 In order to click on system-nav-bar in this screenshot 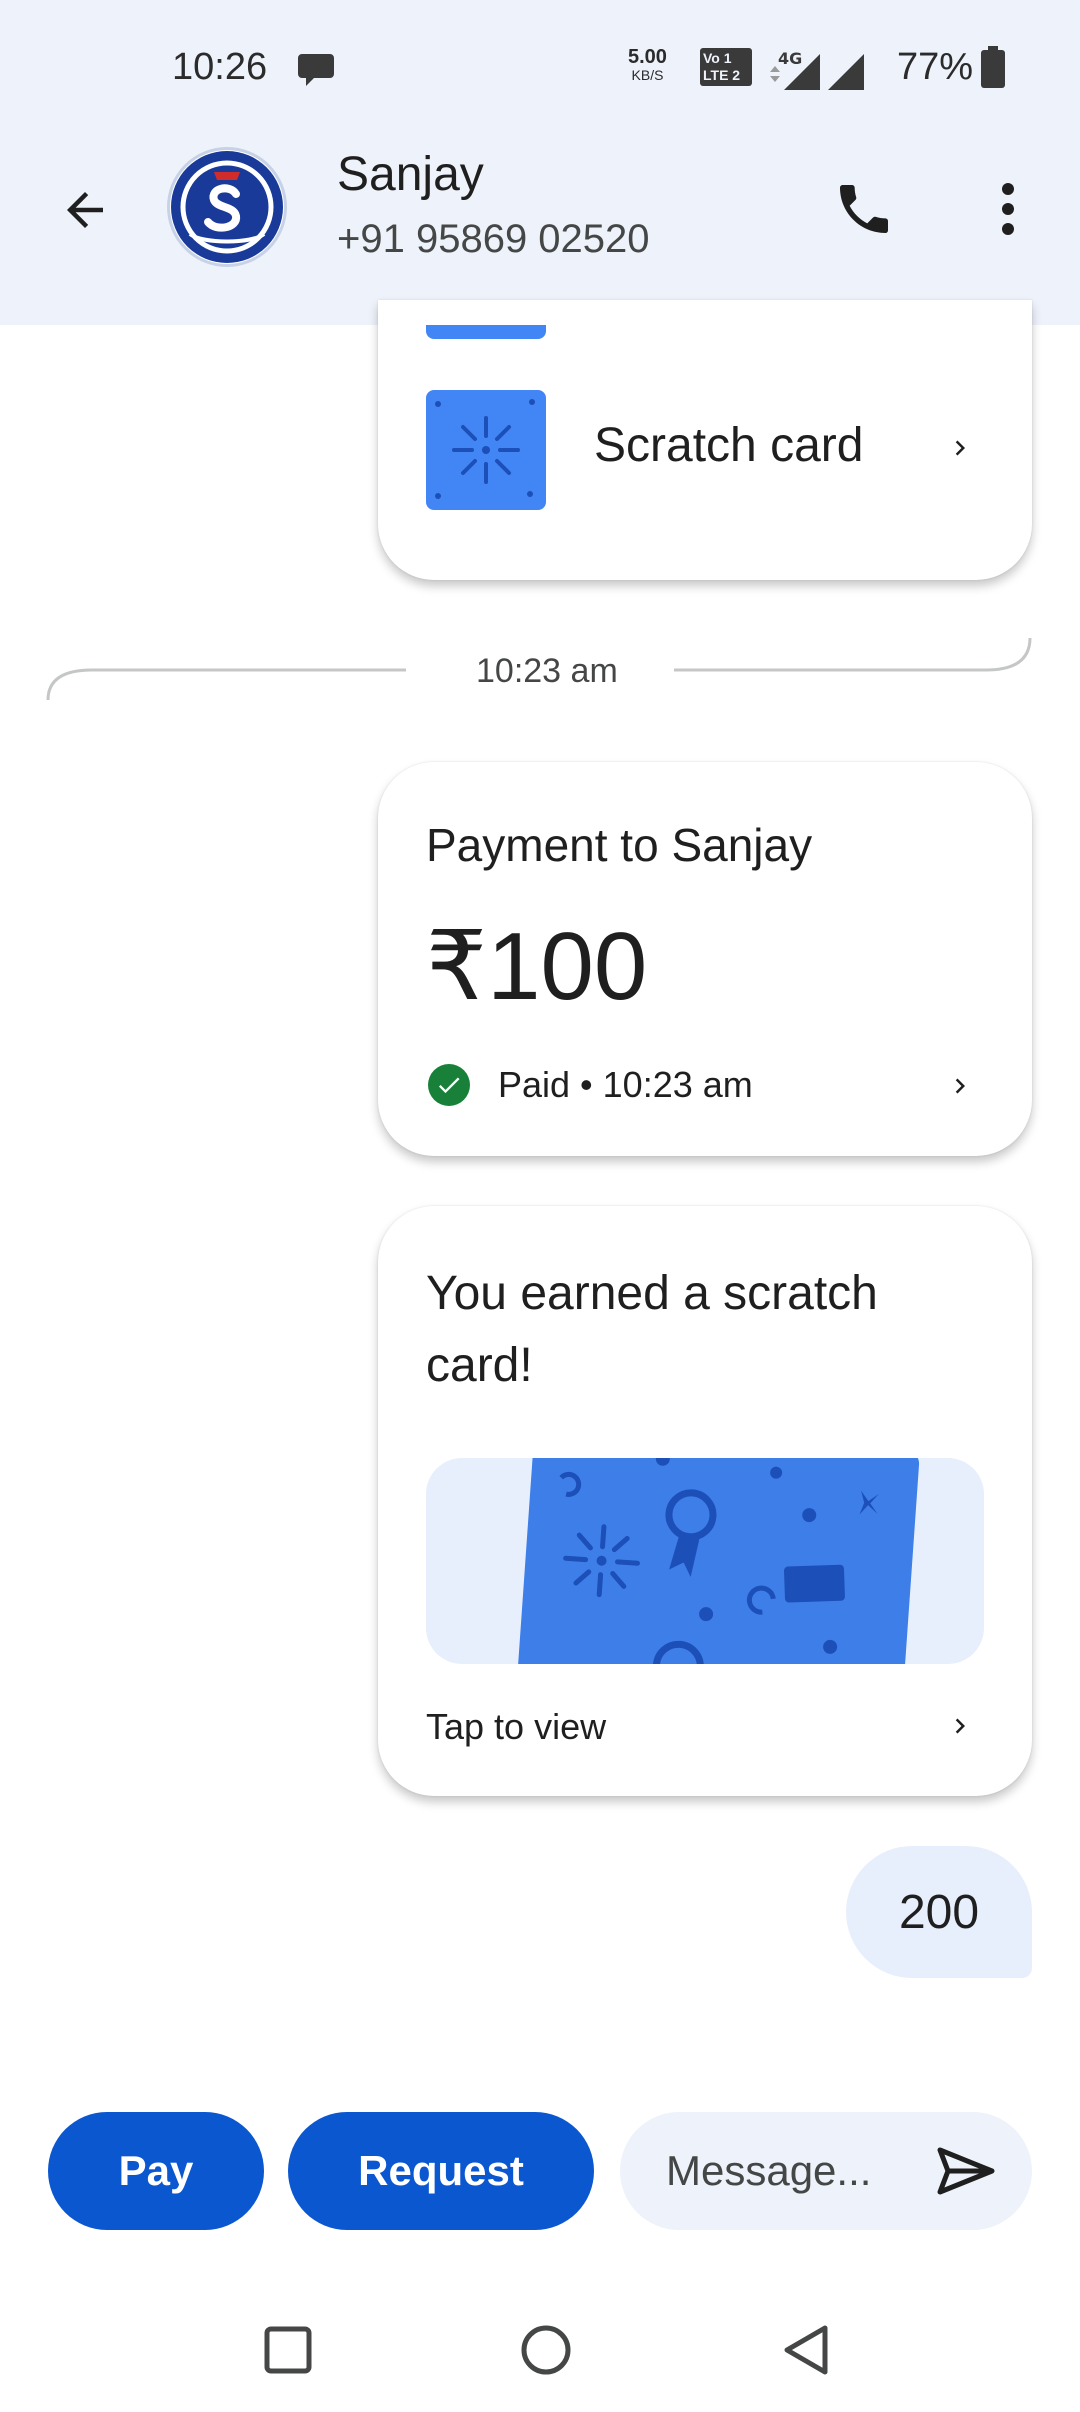, I will do `click(540, 2351)`.